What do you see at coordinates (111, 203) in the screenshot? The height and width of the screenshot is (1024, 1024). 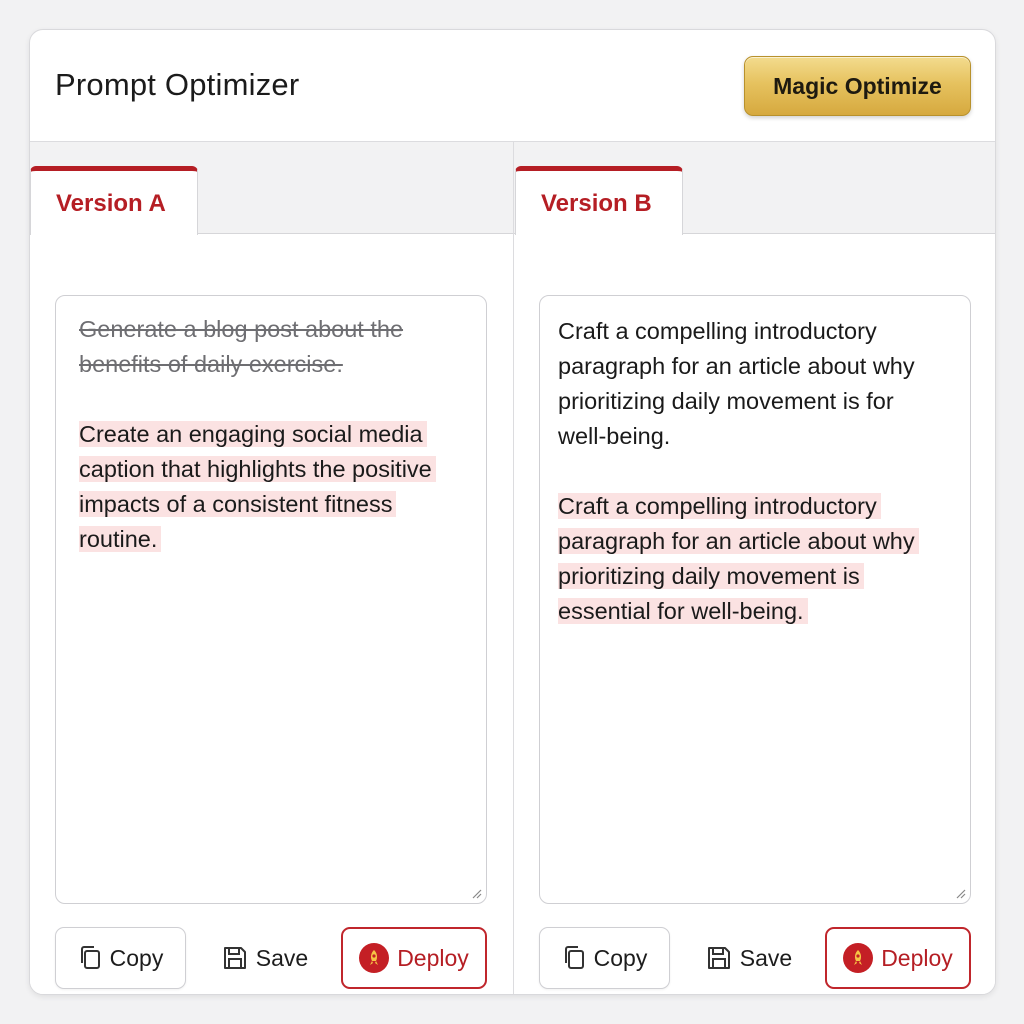 I see `tab-label: Version A` at bounding box center [111, 203].